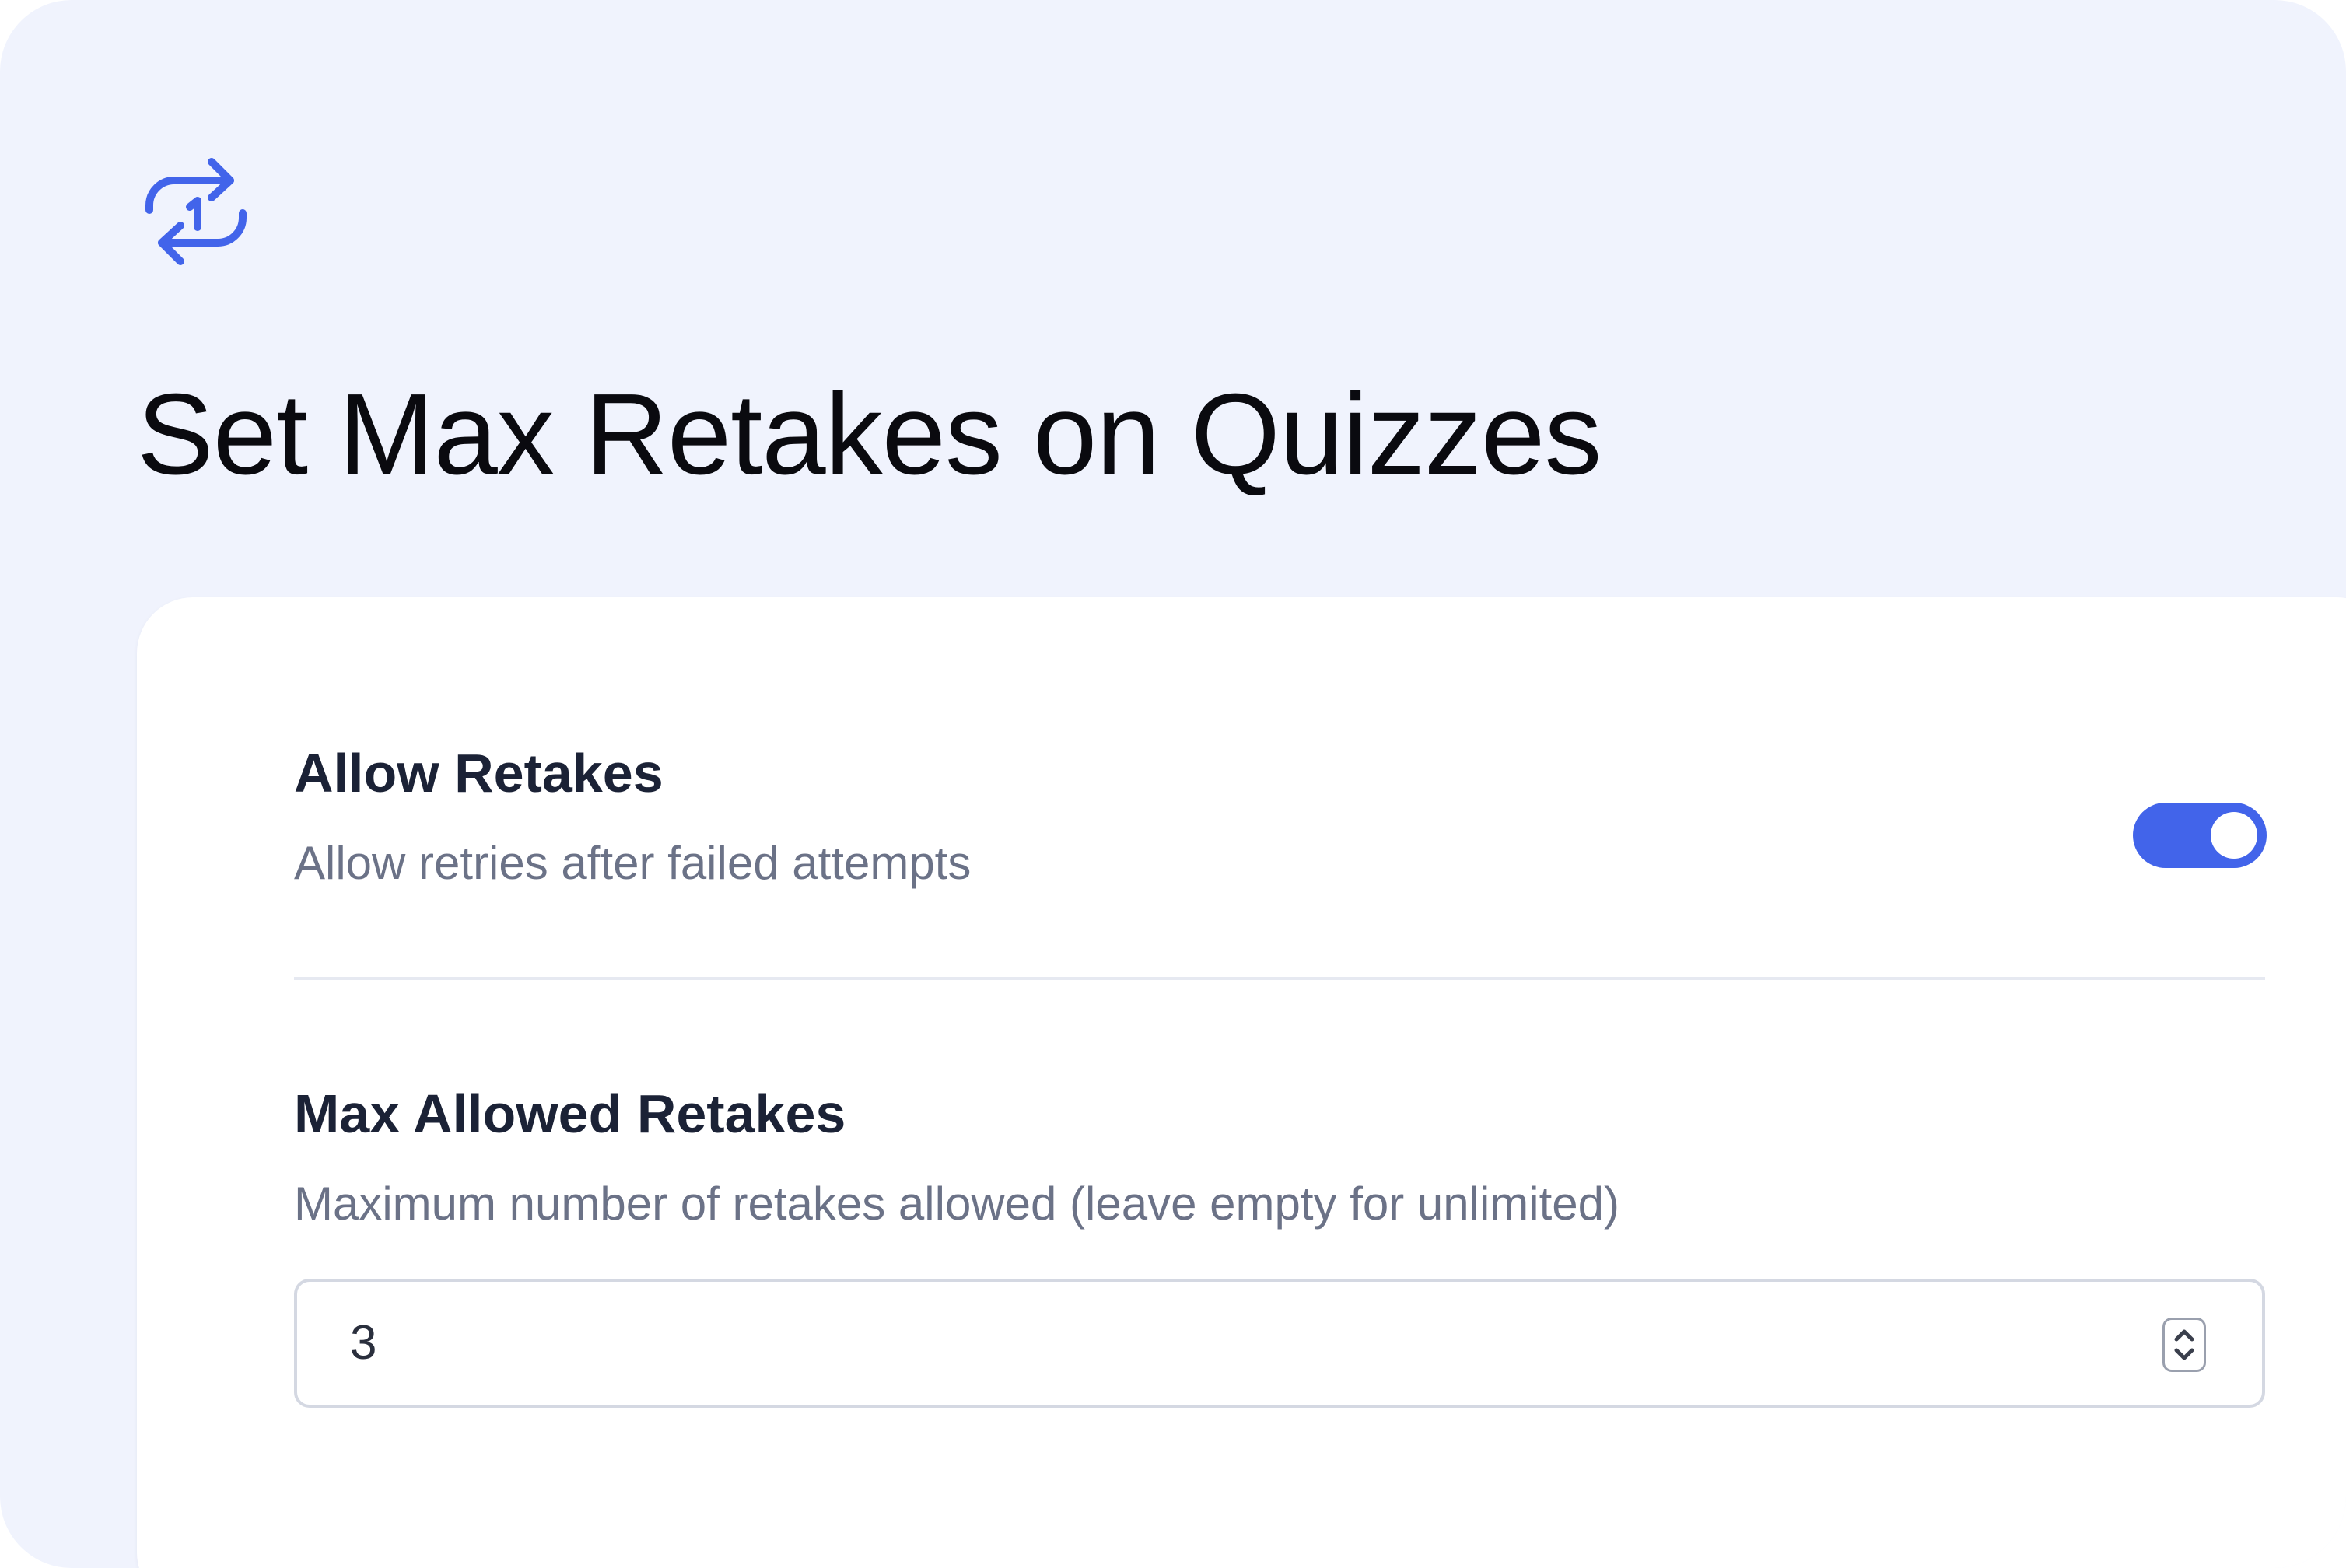 The image size is (2346, 1568). What do you see at coordinates (1280, 1343) in the screenshot?
I see `max-retakes-input: 3` at bounding box center [1280, 1343].